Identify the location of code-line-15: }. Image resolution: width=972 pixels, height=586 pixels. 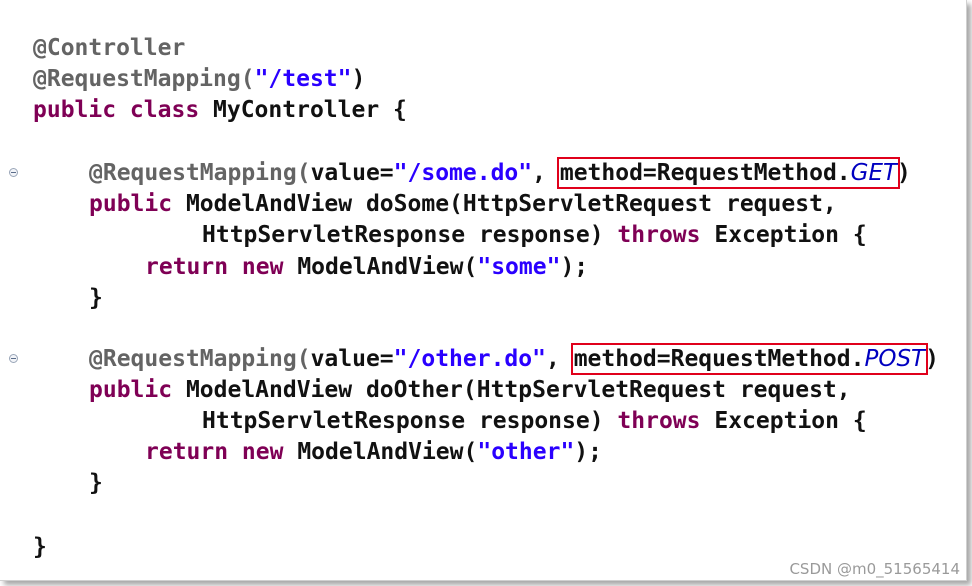
(96, 483).